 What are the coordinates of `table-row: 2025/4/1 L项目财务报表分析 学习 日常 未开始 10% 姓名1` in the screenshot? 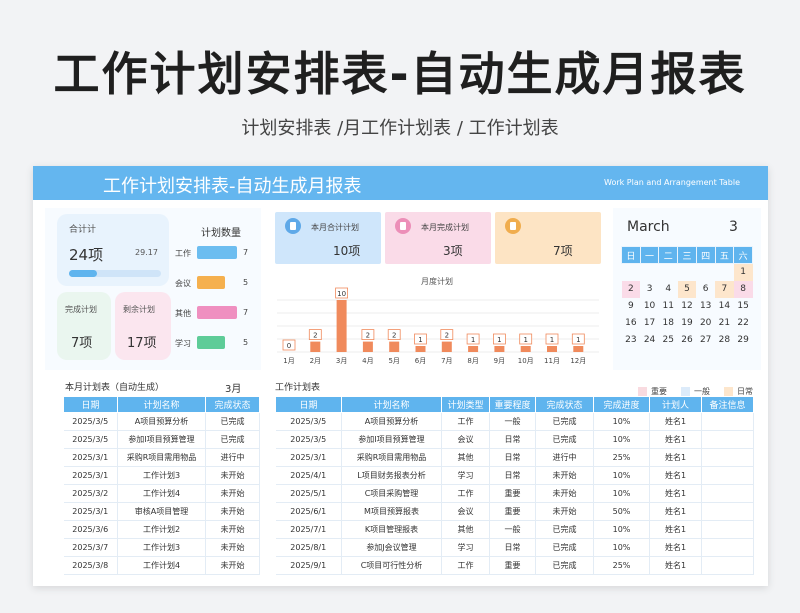 It's located at (514, 475).